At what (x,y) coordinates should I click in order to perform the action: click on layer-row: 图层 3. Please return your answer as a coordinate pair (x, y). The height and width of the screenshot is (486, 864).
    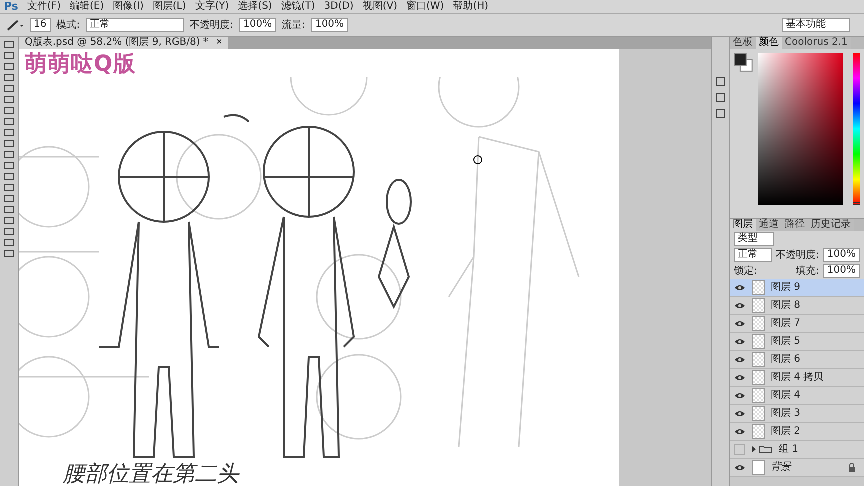
    Looking at the image, I should click on (797, 414).